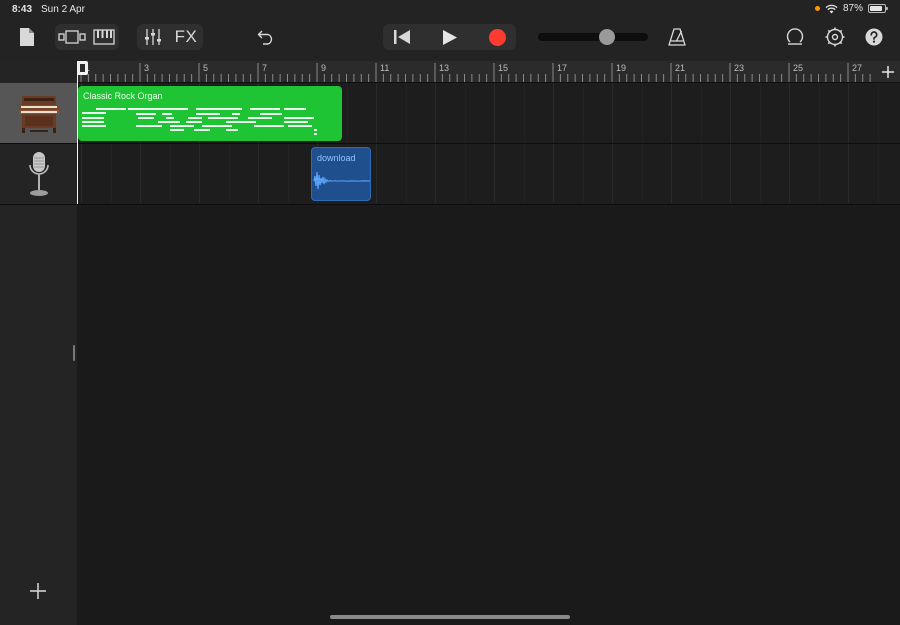 Image resolution: width=900 pixels, height=625 pixels. I want to click on audio-region: download, so click(341, 174).